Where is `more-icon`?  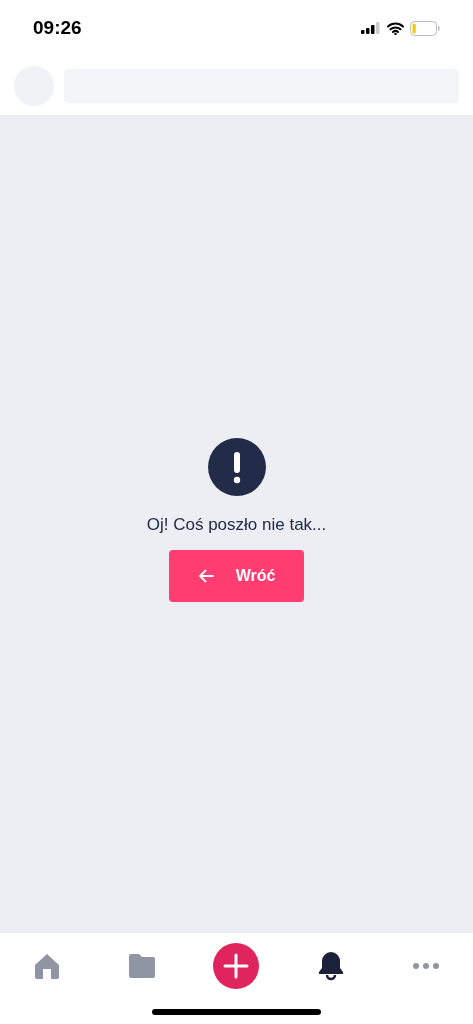
more-icon is located at coordinates (425, 966).